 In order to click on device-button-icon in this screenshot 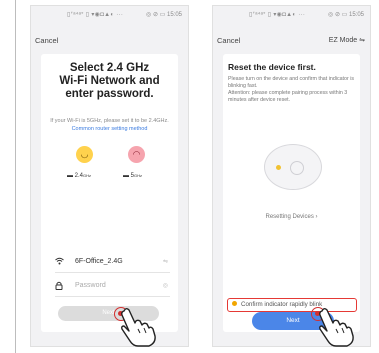, I will do `click(297, 168)`.